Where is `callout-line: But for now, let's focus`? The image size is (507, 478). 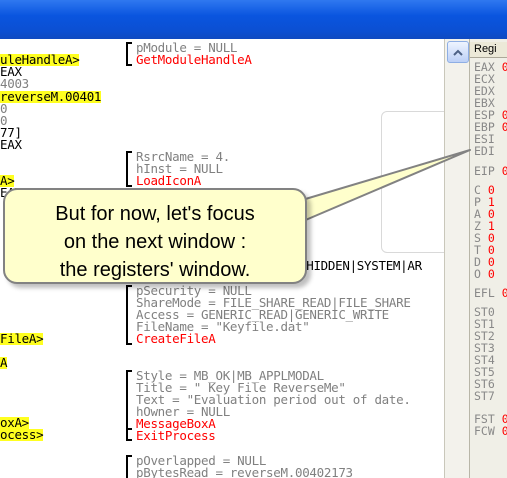
callout-line: But for now, let's focus is located at coordinates (155, 214).